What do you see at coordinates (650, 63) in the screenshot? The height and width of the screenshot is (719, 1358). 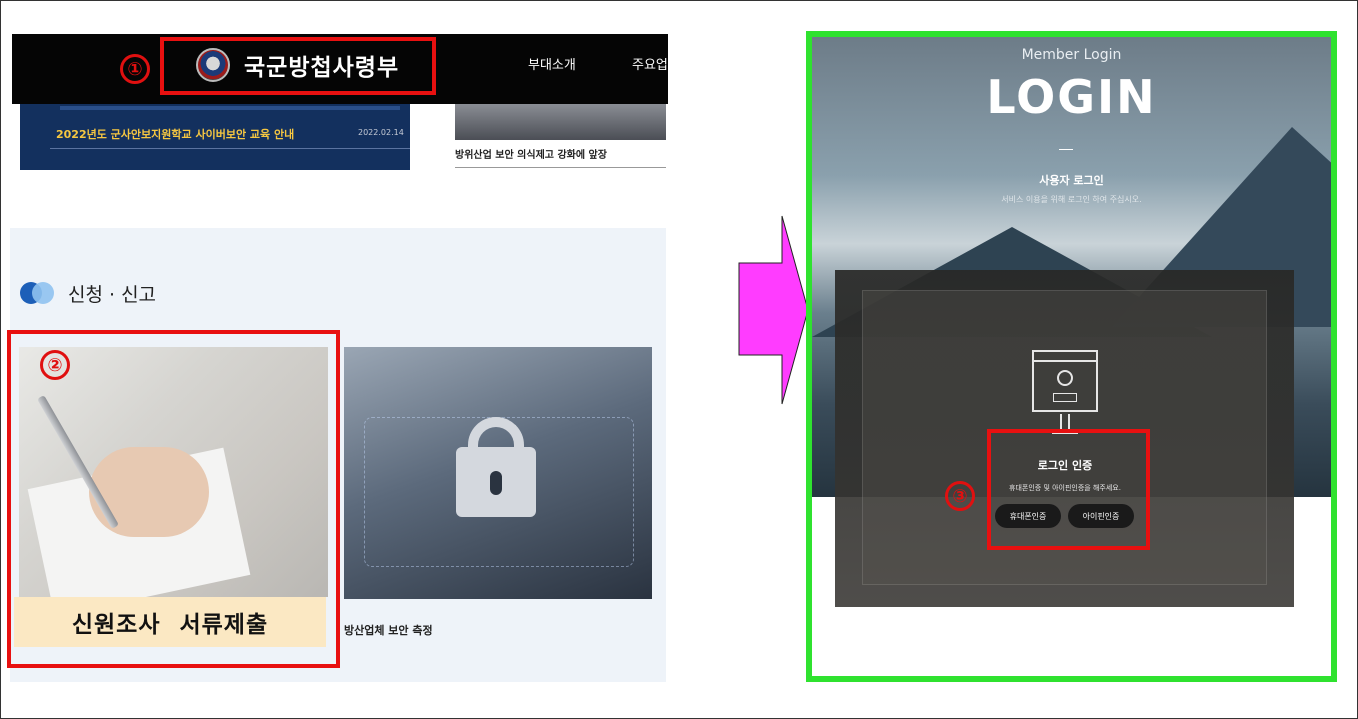 I see `nav-item-main-work: 주요업` at bounding box center [650, 63].